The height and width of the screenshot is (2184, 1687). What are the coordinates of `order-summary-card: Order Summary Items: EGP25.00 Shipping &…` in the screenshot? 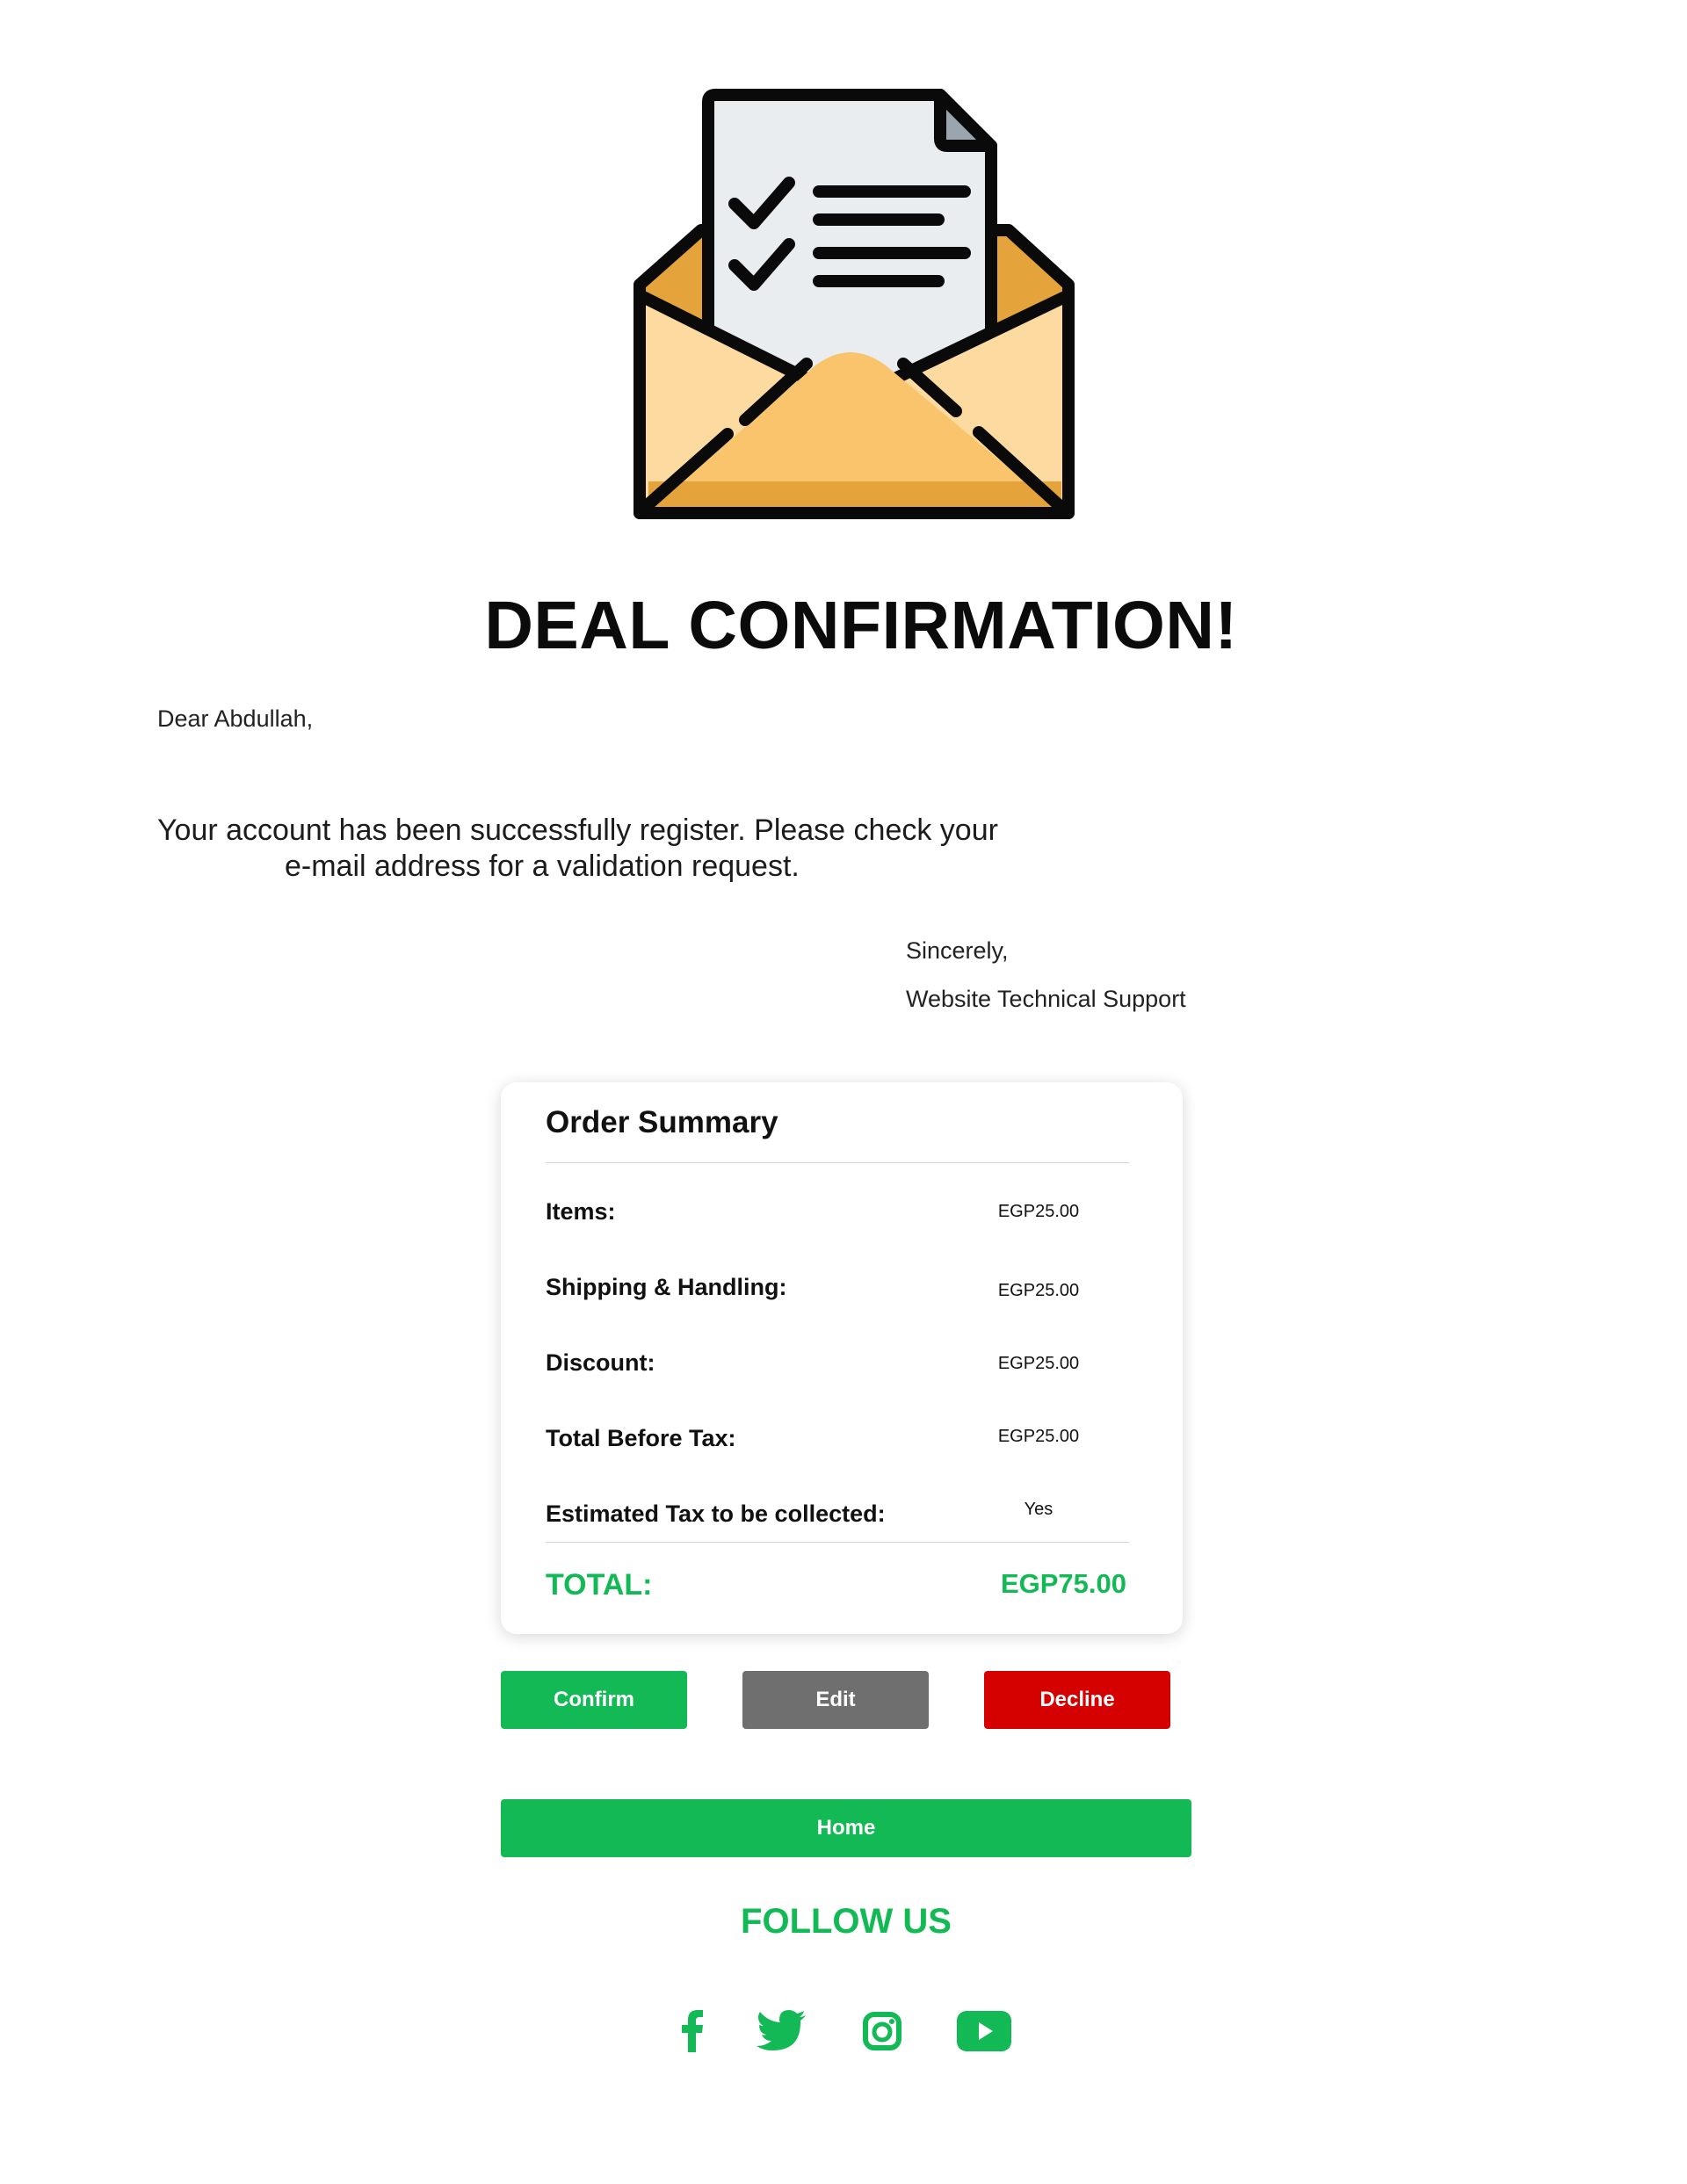 It's located at (842, 1358).